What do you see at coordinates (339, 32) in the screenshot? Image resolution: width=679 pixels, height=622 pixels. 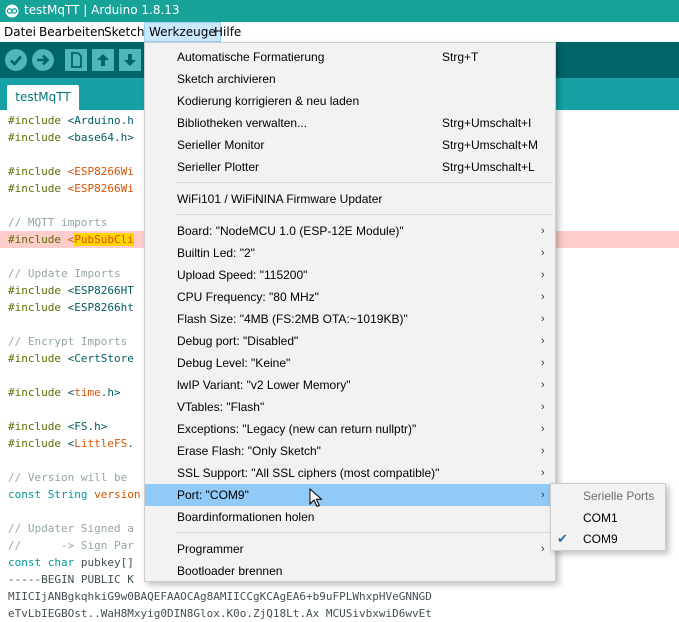 I see `menu-bar: Datei Bearbeiten Sketch Werkzeuge Hilfe` at bounding box center [339, 32].